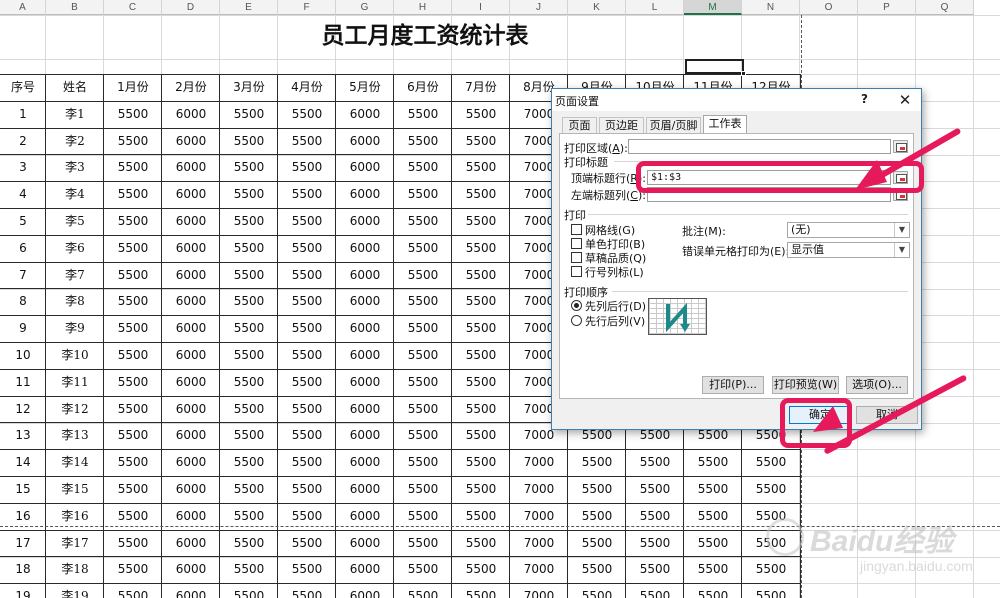 Image resolution: width=1000 pixels, height=598 pixels. Describe the element at coordinates (23, 141) in the screenshot. I see `table-cell: 2` at that location.